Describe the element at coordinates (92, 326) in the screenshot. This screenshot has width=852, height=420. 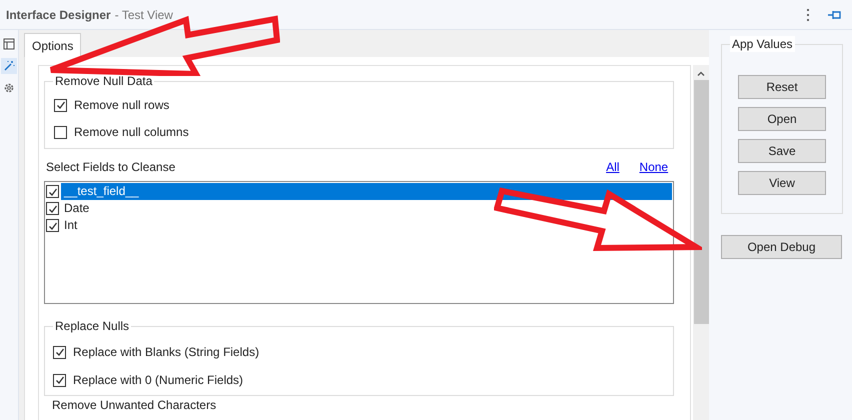
I see `group-title: Replace Nulls` at that location.